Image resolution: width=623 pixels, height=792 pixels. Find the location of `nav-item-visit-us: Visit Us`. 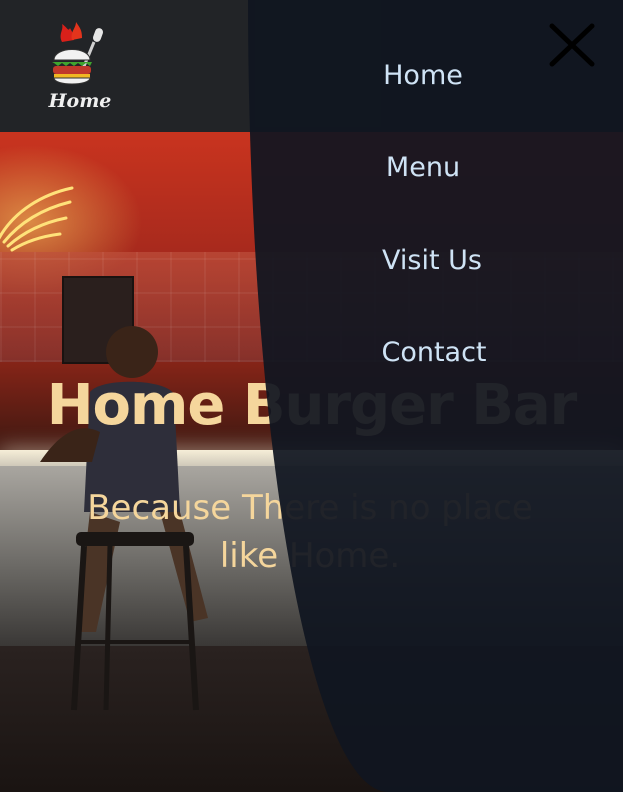

nav-item-visit-us: Visit Us is located at coordinates (432, 260).